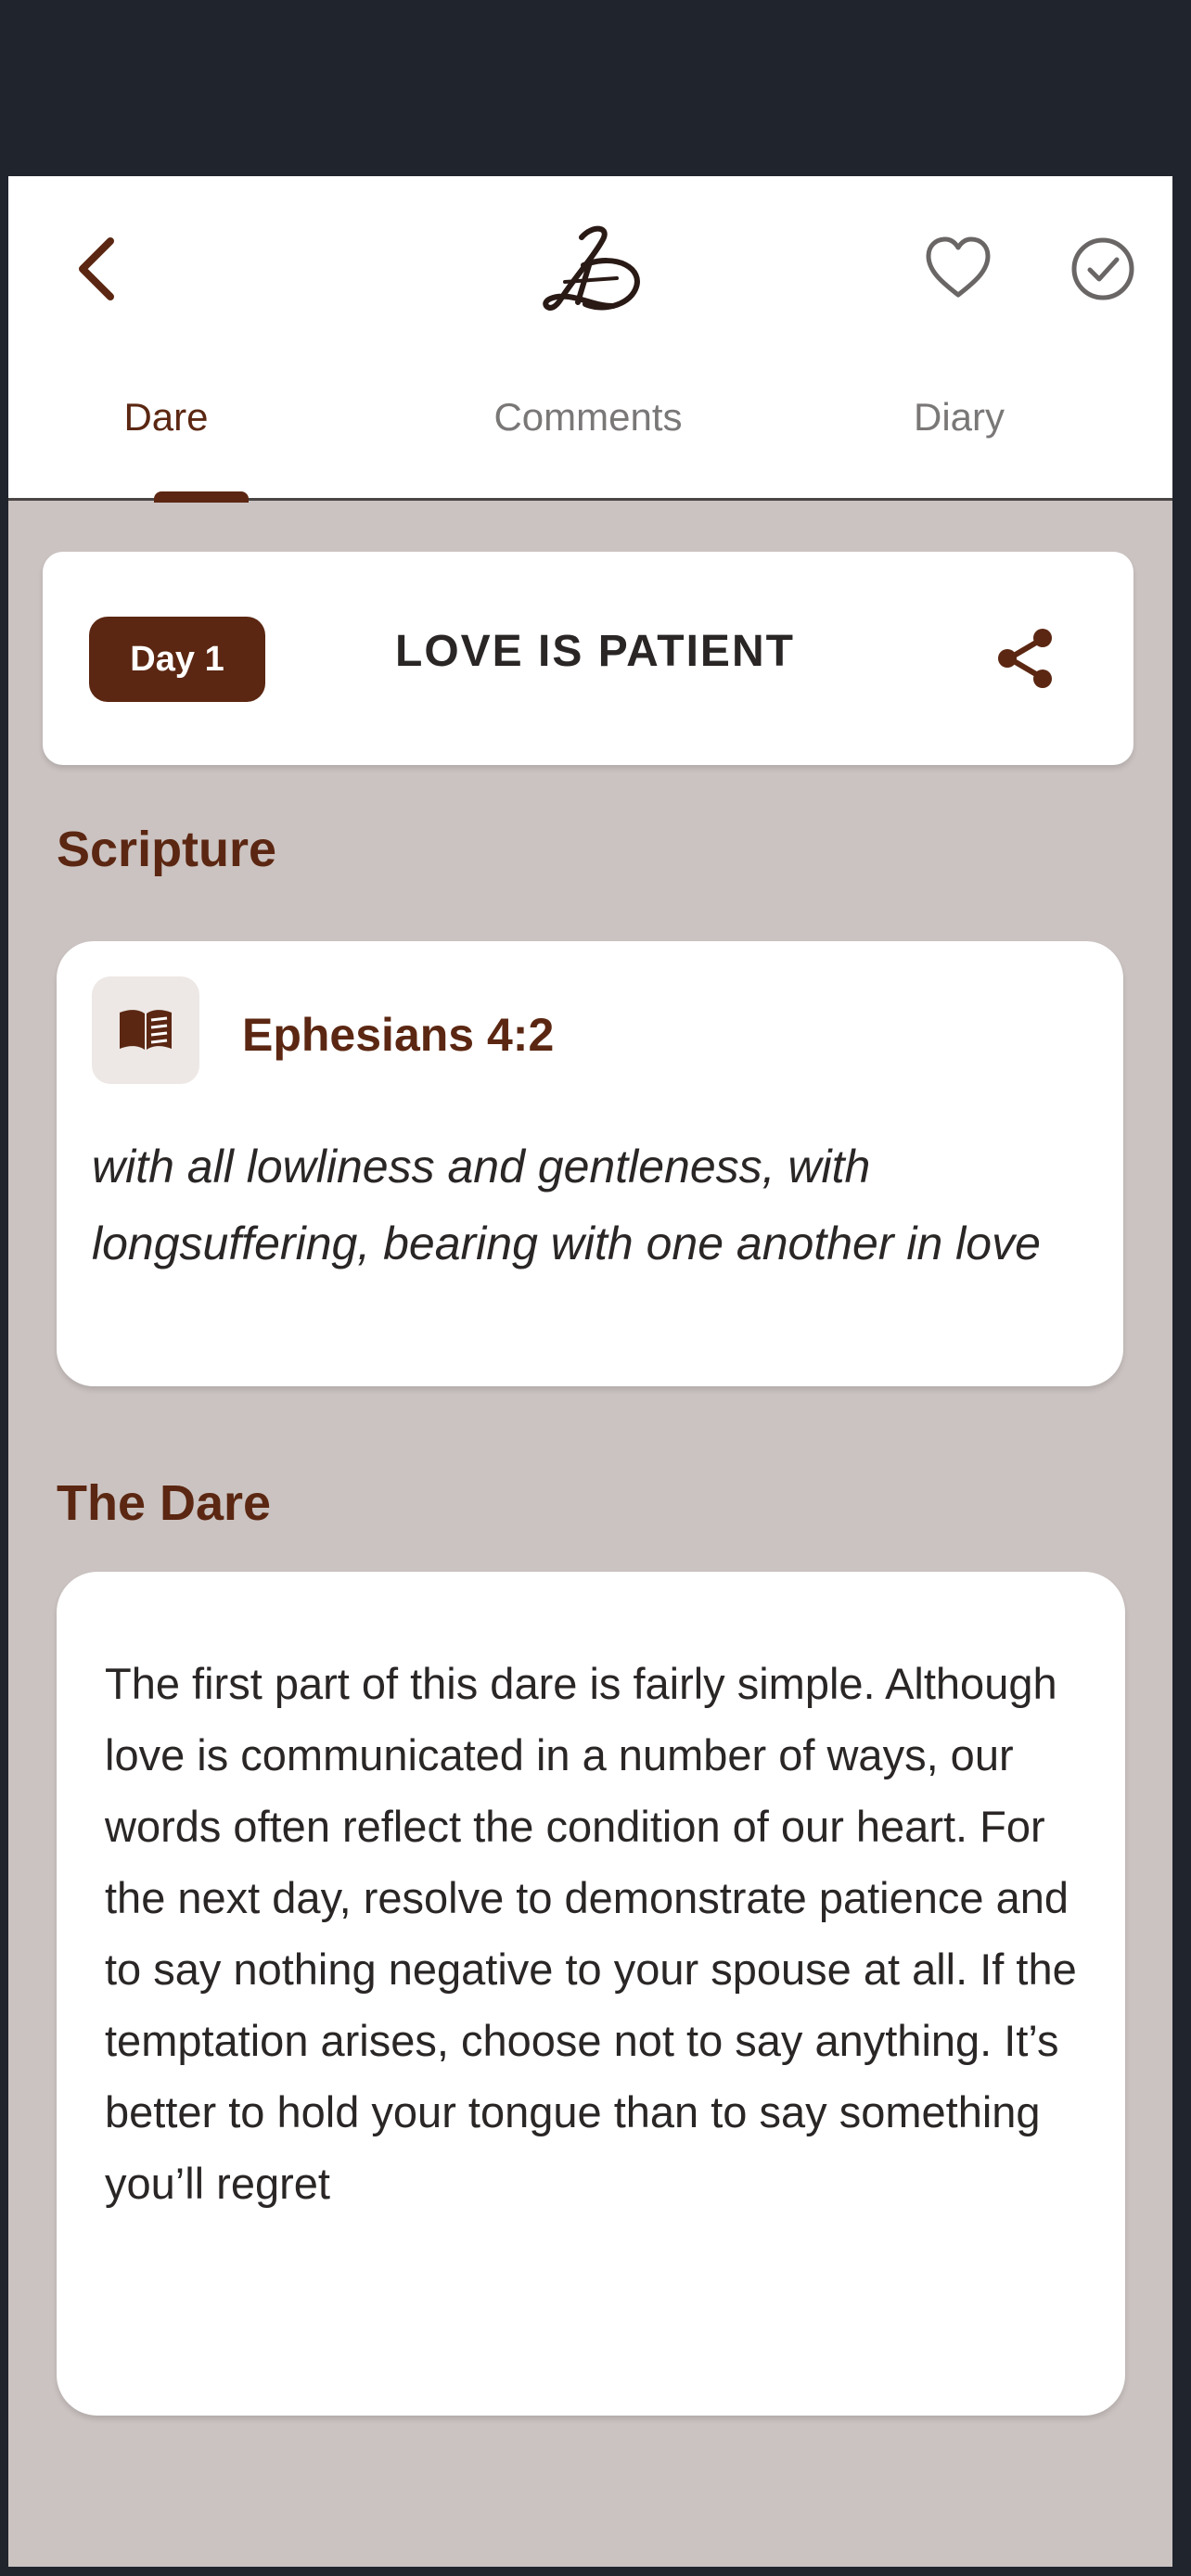  Describe the element at coordinates (177, 659) in the screenshot. I see `day-badge: Day 1` at that location.